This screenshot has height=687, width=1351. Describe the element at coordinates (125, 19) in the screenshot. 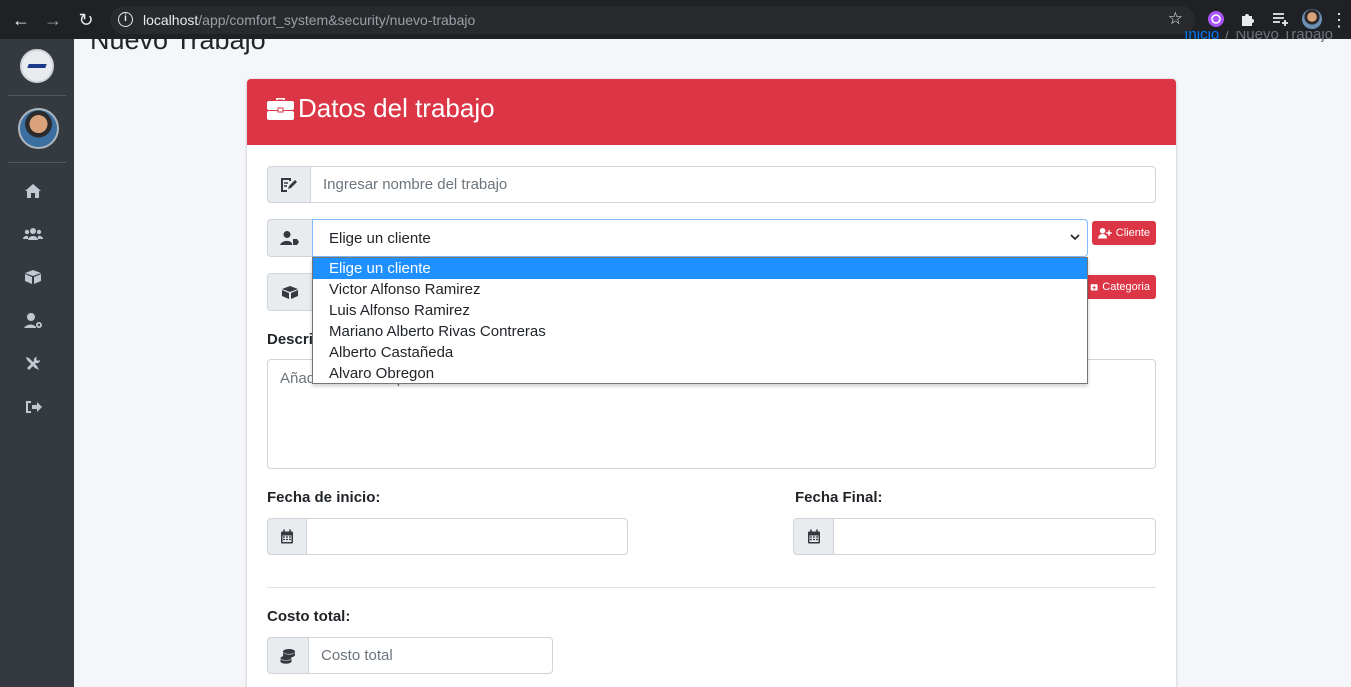

I see `site-info-icon: i` at that location.